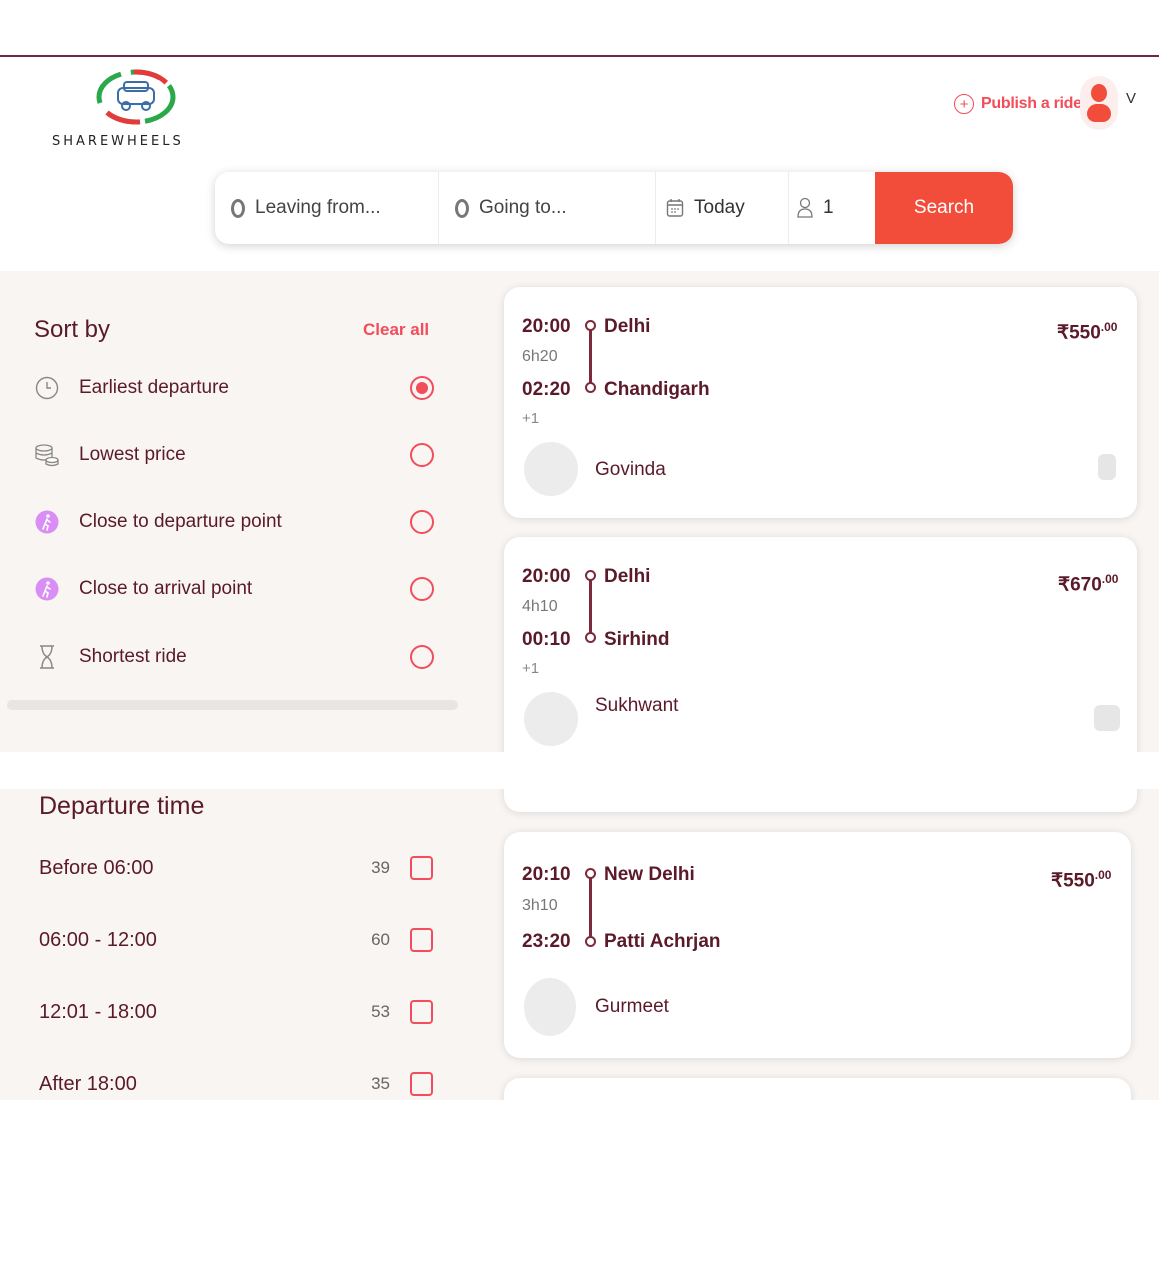 The height and width of the screenshot is (1280, 1159). Describe the element at coordinates (88, 1083) in the screenshot. I see `departure-option-label: After 18:00` at that location.